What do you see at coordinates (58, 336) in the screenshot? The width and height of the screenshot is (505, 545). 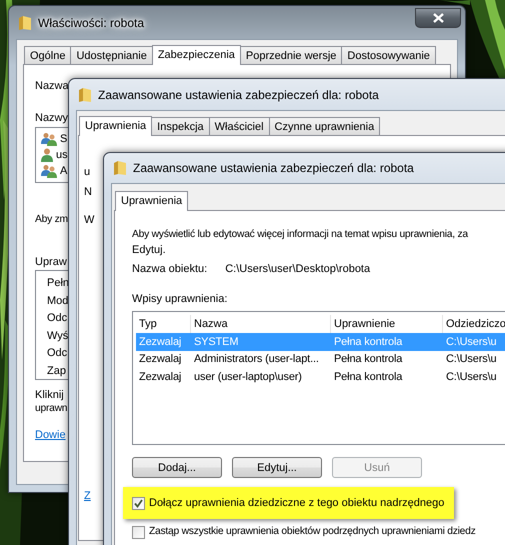 I see `permission-name: Wyś` at bounding box center [58, 336].